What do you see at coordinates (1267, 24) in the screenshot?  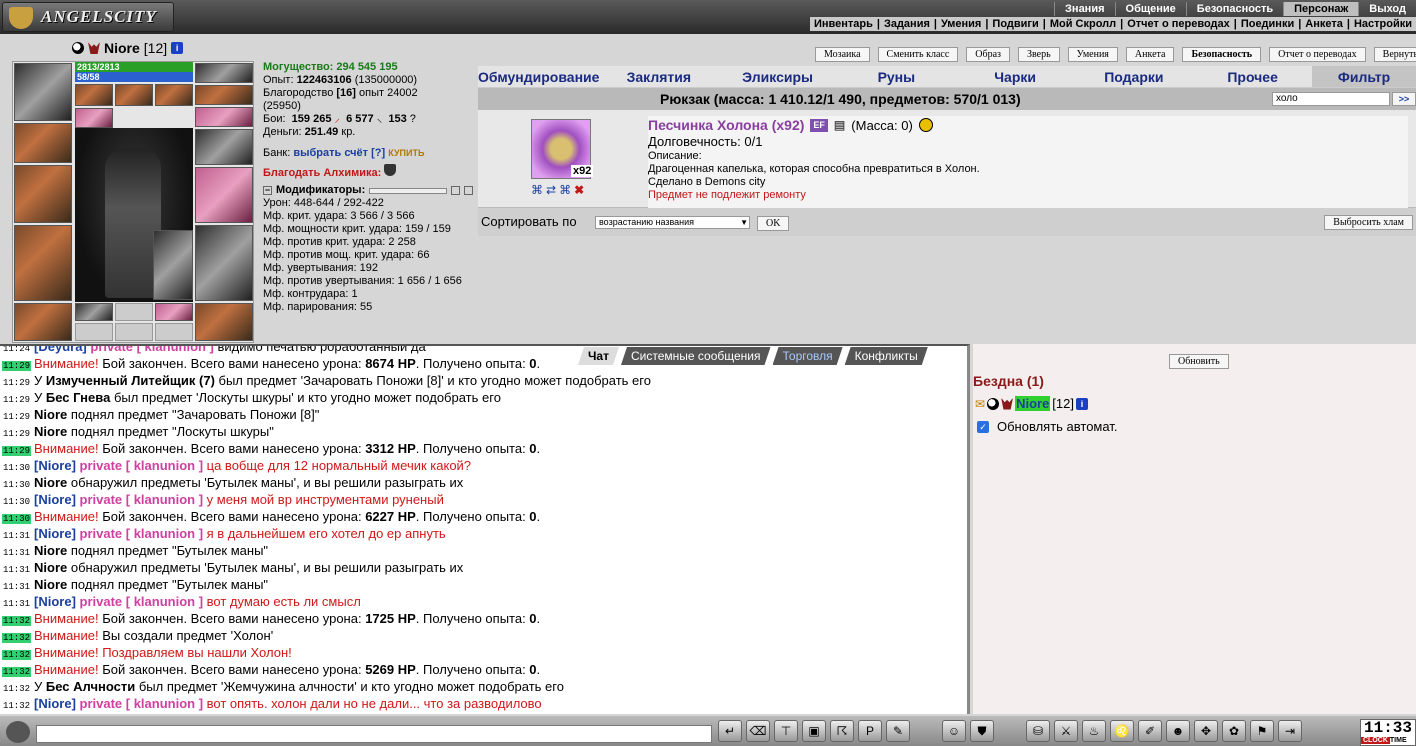 I see `sub-menu-item: Поединки` at bounding box center [1267, 24].